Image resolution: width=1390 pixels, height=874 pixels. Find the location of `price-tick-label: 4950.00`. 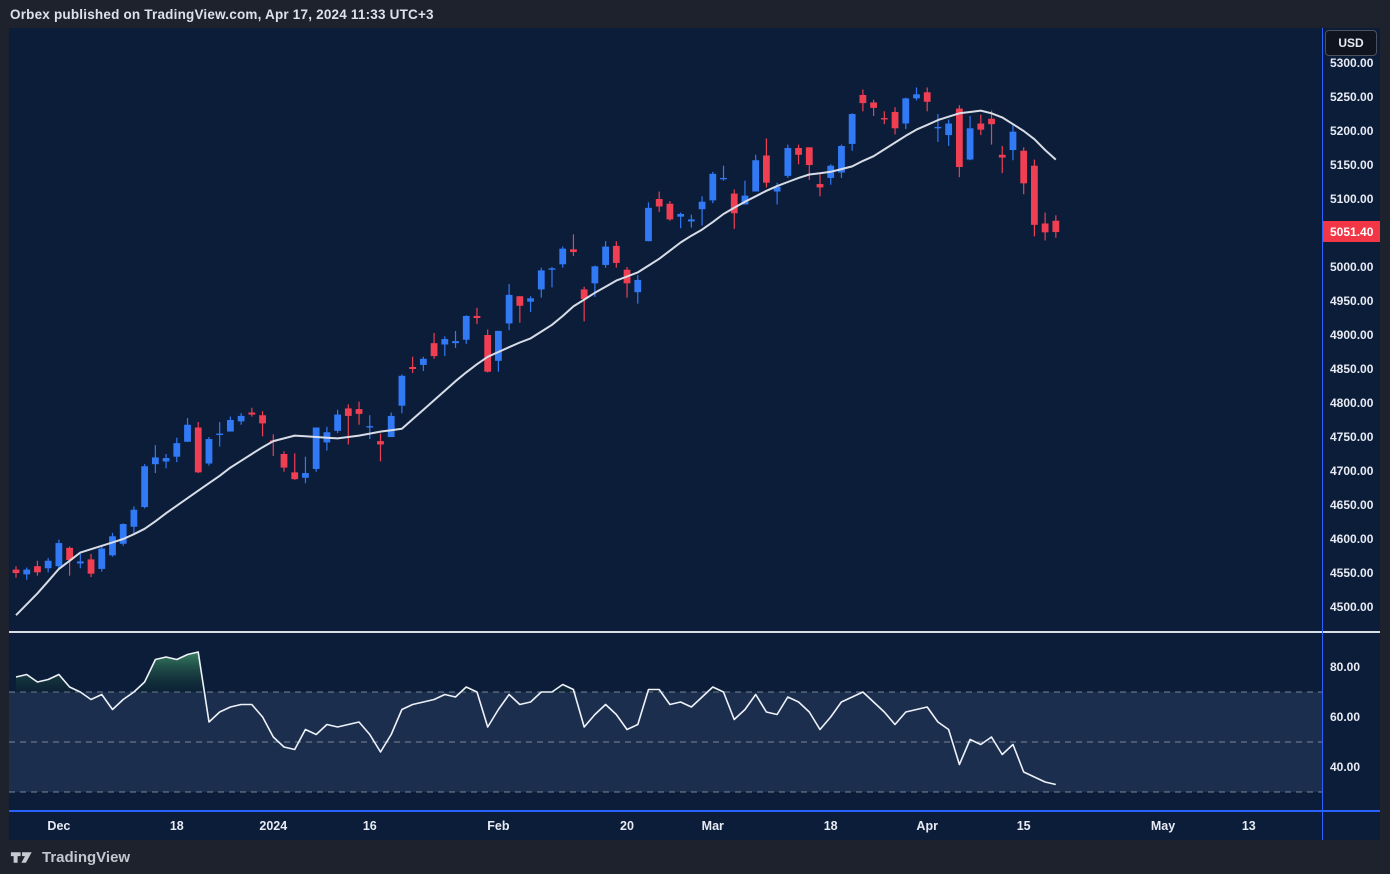

price-tick-label: 4950.00 is located at coordinates (1352, 301).